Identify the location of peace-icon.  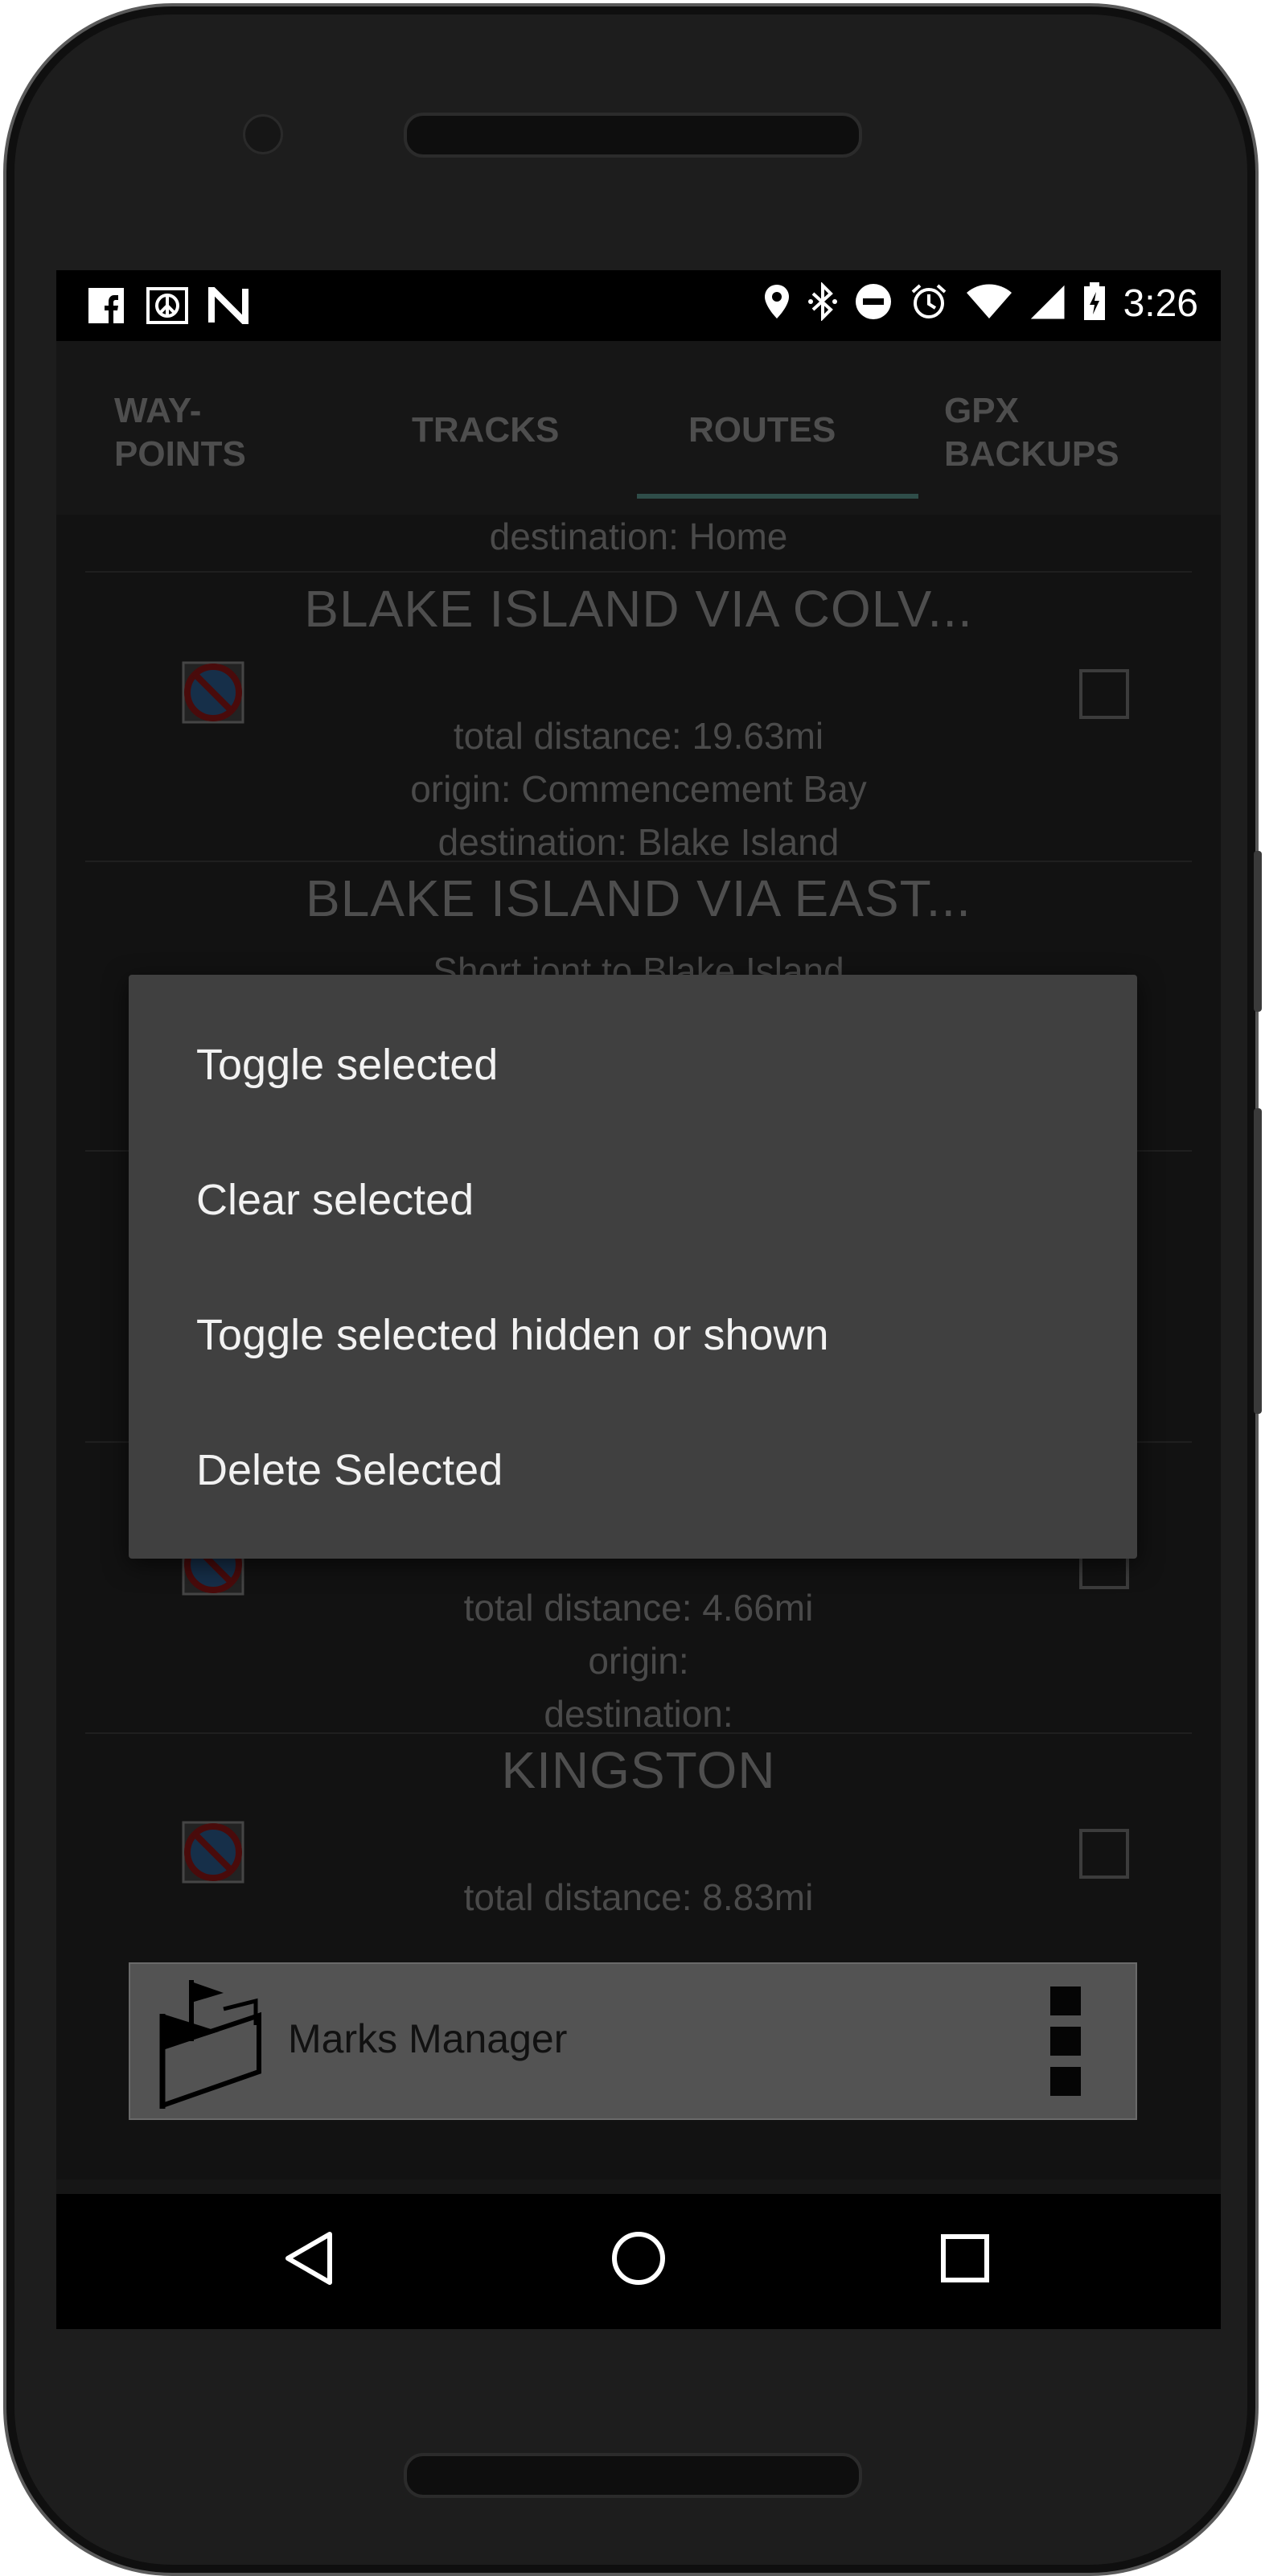
(167, 306).